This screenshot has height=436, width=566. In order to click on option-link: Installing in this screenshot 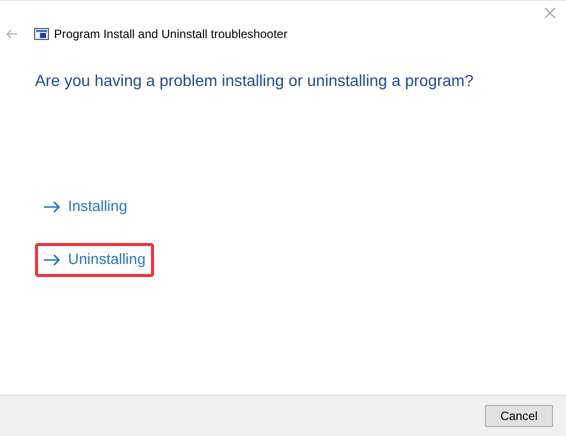, I will do `click(85, 207)`.